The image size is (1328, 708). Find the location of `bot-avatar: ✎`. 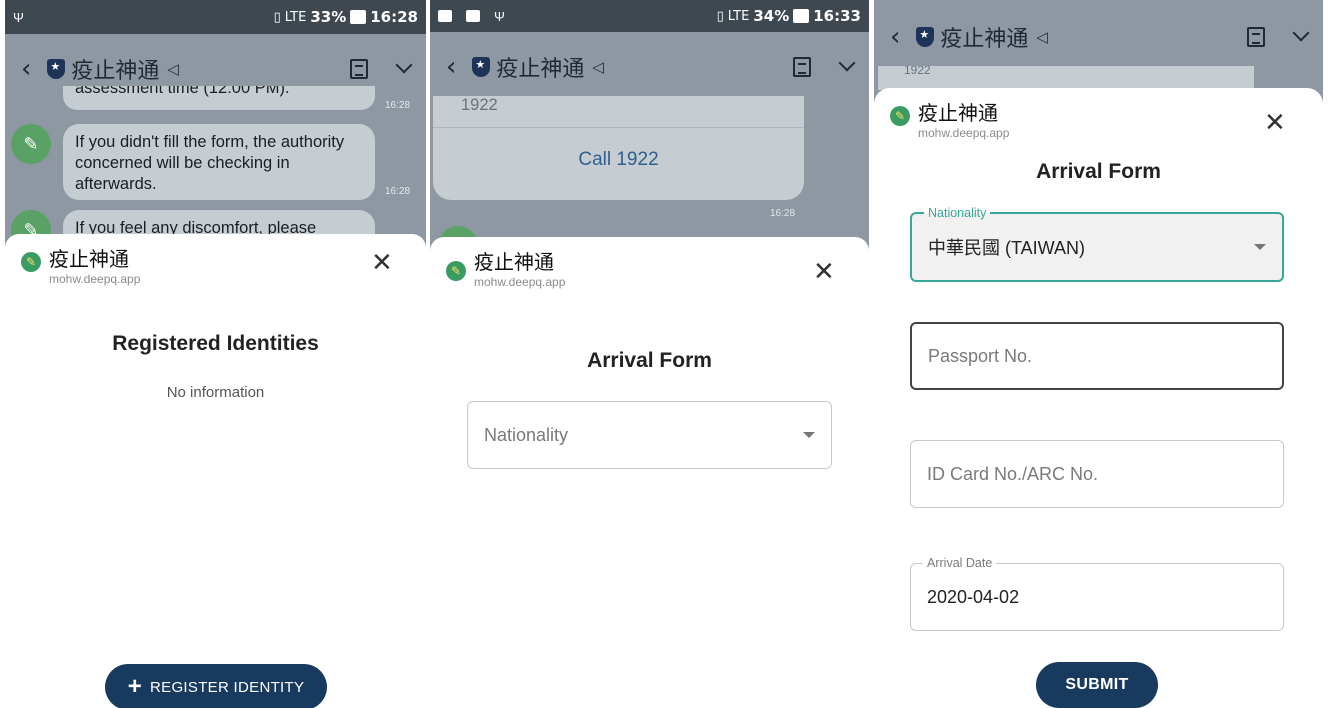

bot-avatar: ✎ is located at coordinates (31, 144).